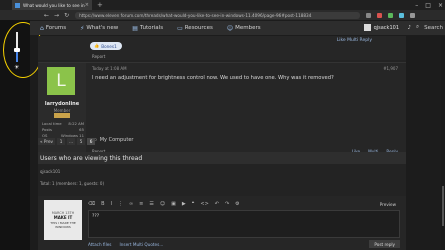 The image size is (445, 250). What do you see at coordinates (416, 5) in the screenshot?
I see `minimize-icon: –` at bounding box center [416, 5].